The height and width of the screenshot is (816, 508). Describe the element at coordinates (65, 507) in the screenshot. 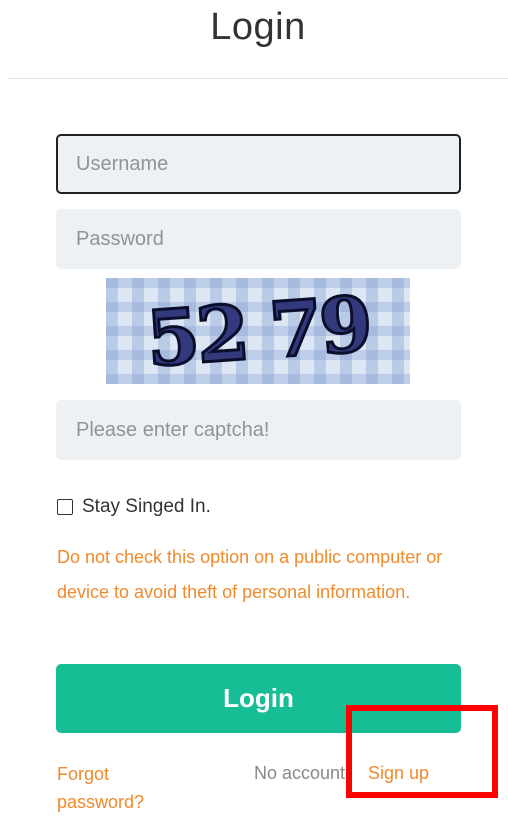

I see `stay-signed-in-checkbox` at that location.